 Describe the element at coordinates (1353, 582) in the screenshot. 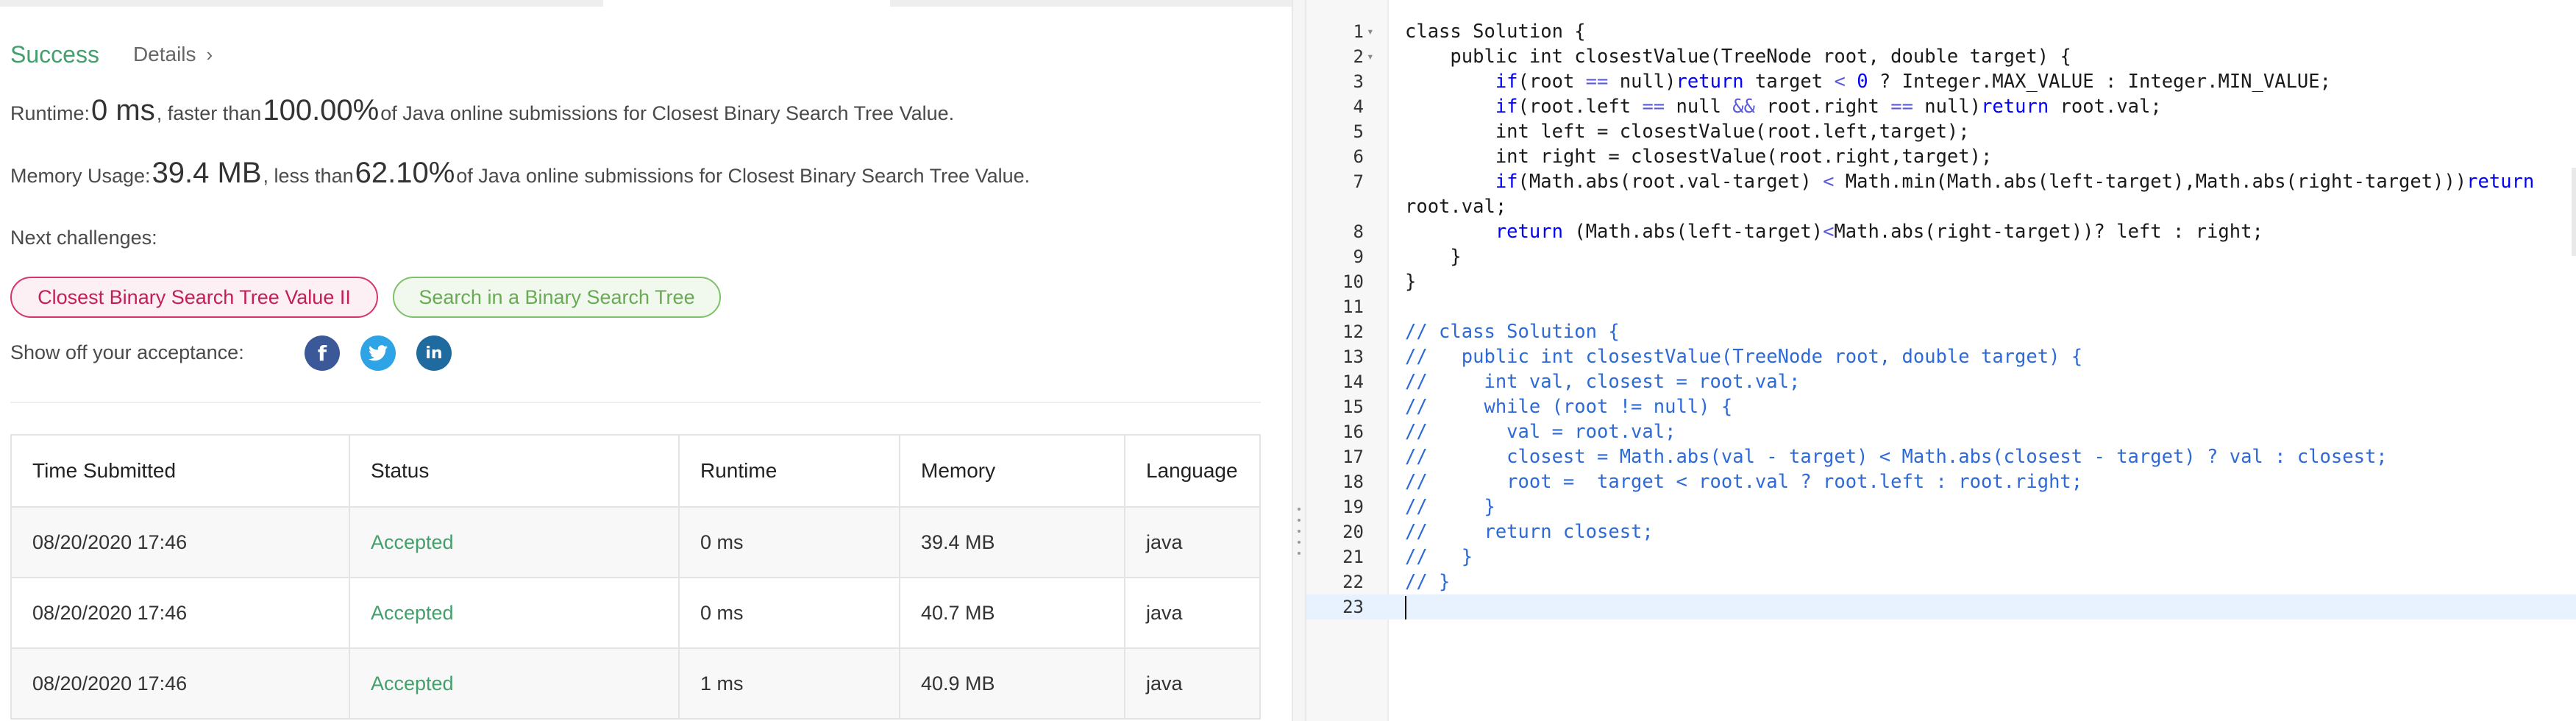

I see `line-number: 22` at that location.